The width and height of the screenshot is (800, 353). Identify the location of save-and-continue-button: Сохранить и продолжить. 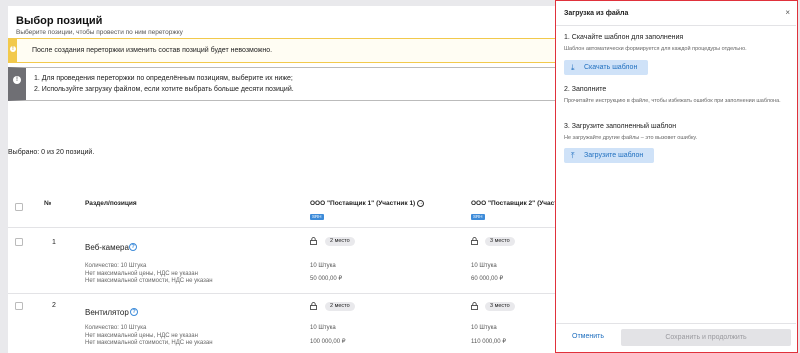
(706, 337).